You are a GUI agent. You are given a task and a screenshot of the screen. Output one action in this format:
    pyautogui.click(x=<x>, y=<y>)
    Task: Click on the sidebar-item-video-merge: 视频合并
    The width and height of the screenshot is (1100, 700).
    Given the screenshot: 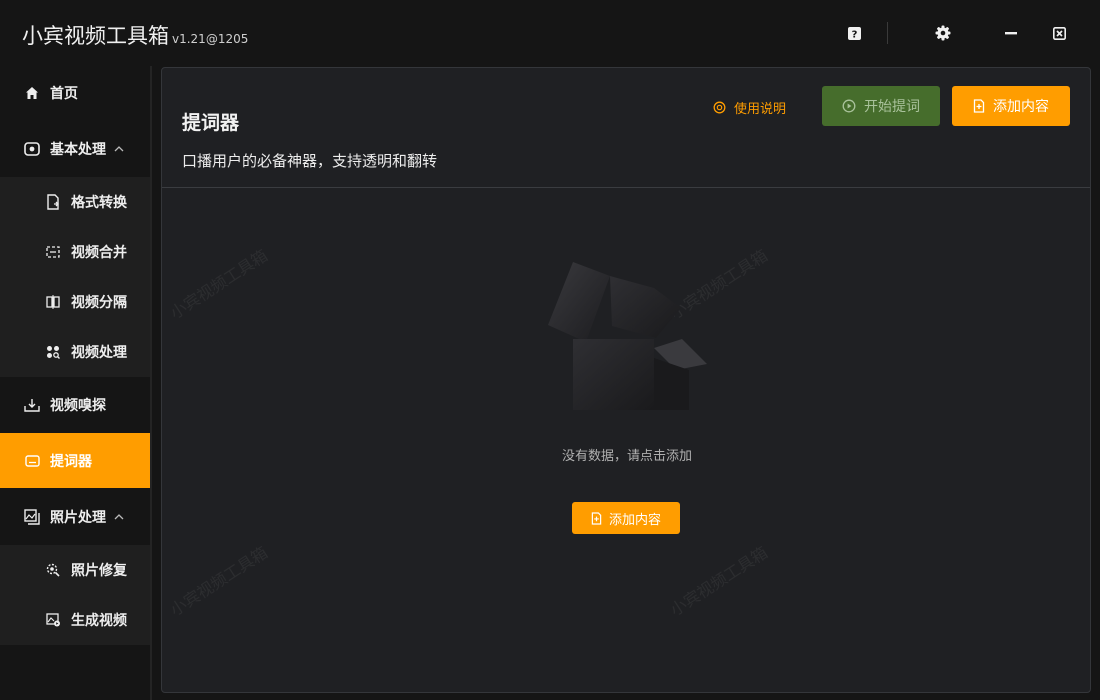 What is the action you would take?
    pyautogui.click(x=75, y=252)
    